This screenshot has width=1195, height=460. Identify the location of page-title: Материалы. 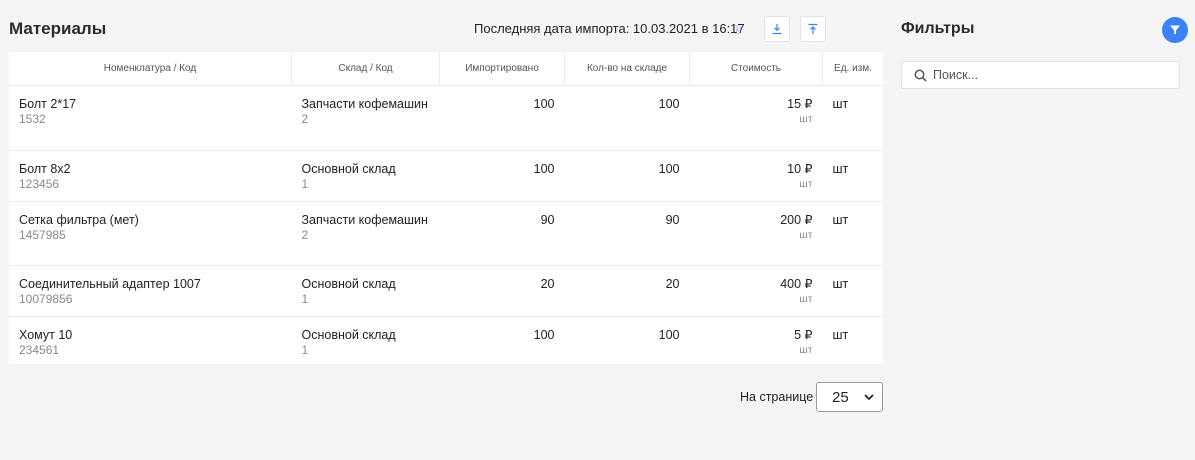
(58, 28).